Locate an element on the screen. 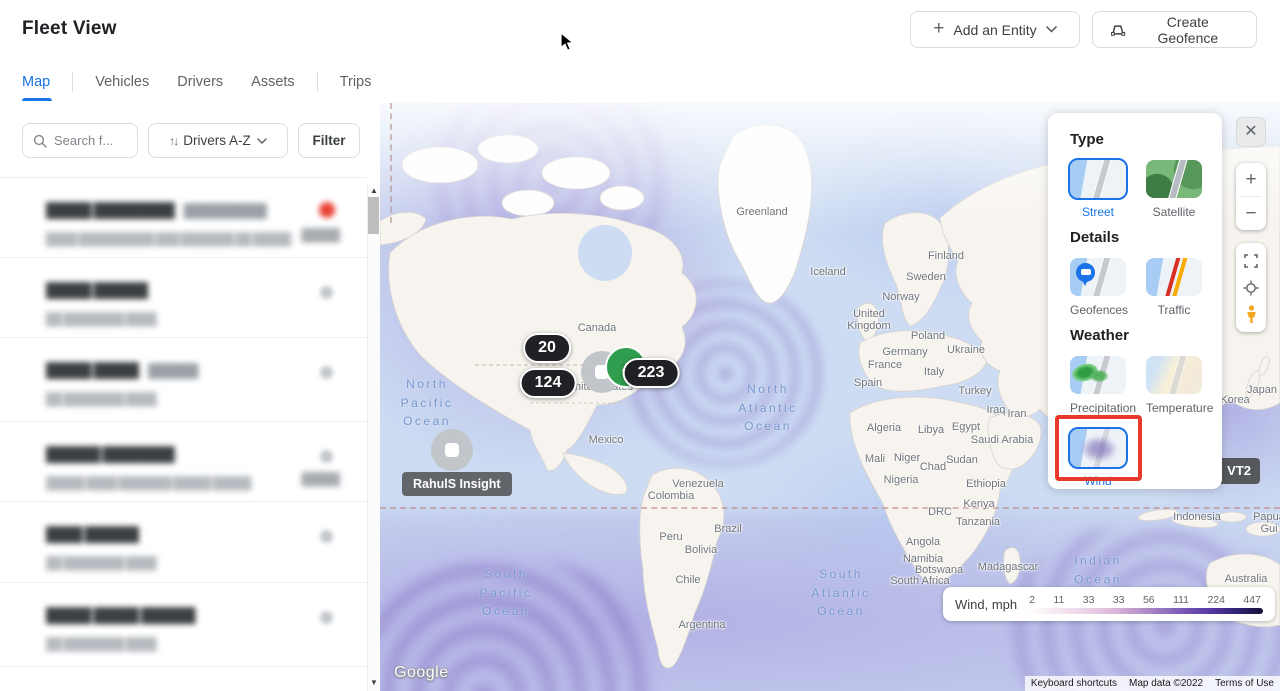  driver-location: ████ ██████████ ███ ███████ ██ █████ is located at coordinates (168, 239).